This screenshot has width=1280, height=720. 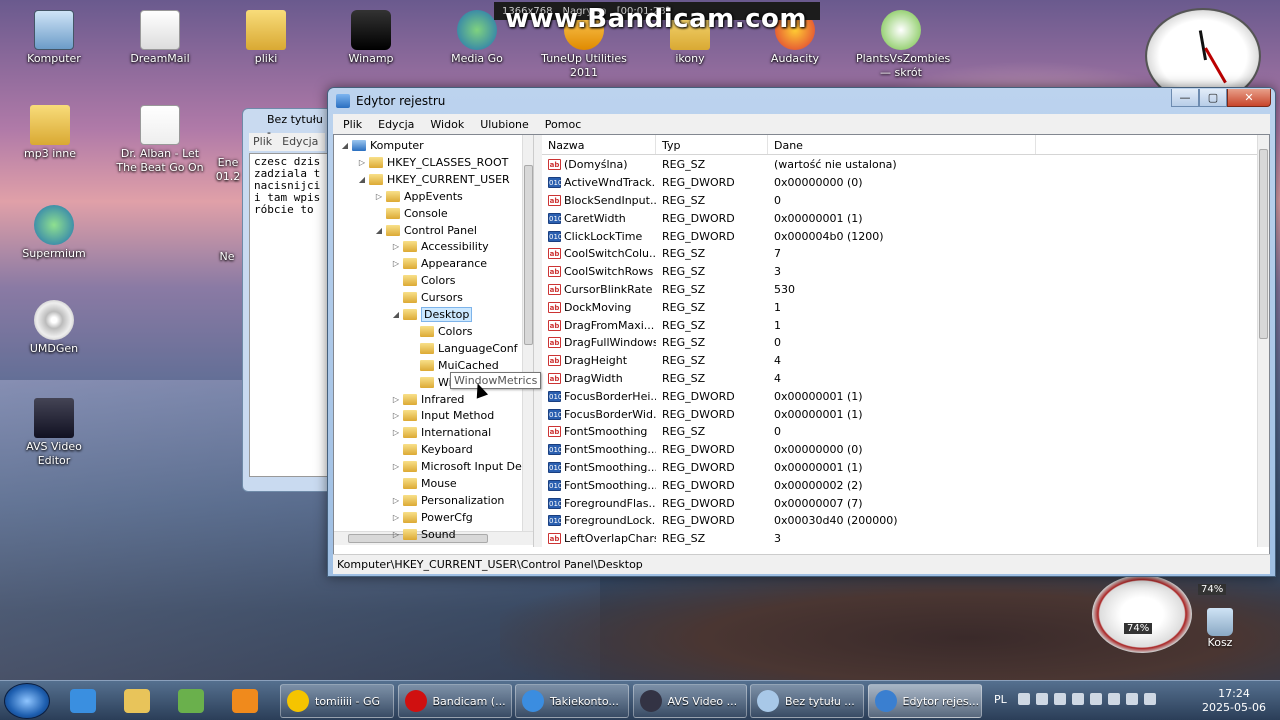 What do you see at coordinates (418, 196) in the screenshot?
I see `tree-node: ▷ AppEvents` at bounding box center [418, 196].